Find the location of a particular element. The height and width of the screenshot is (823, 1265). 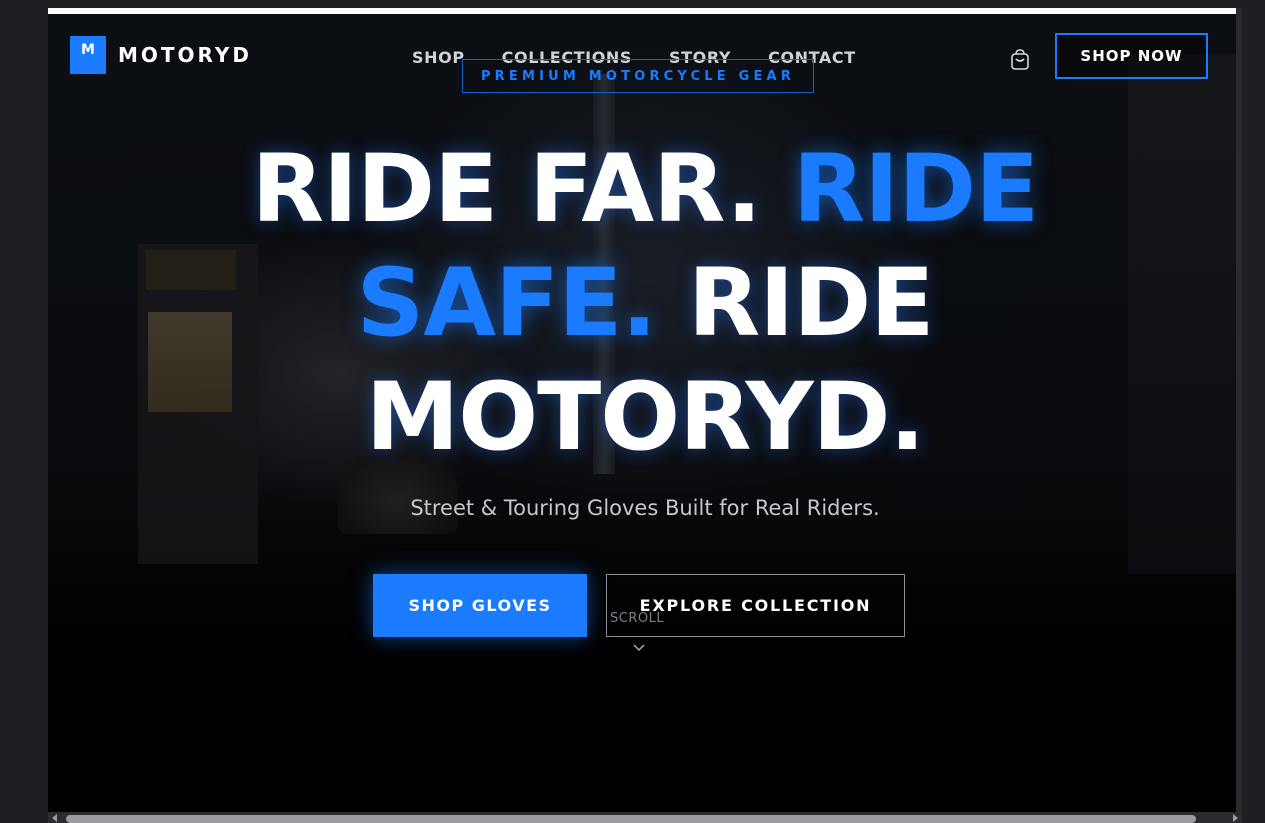

tagline-badge: PREMIUM MOTORCYCLE GEAR is located at coordinates (638, 76).